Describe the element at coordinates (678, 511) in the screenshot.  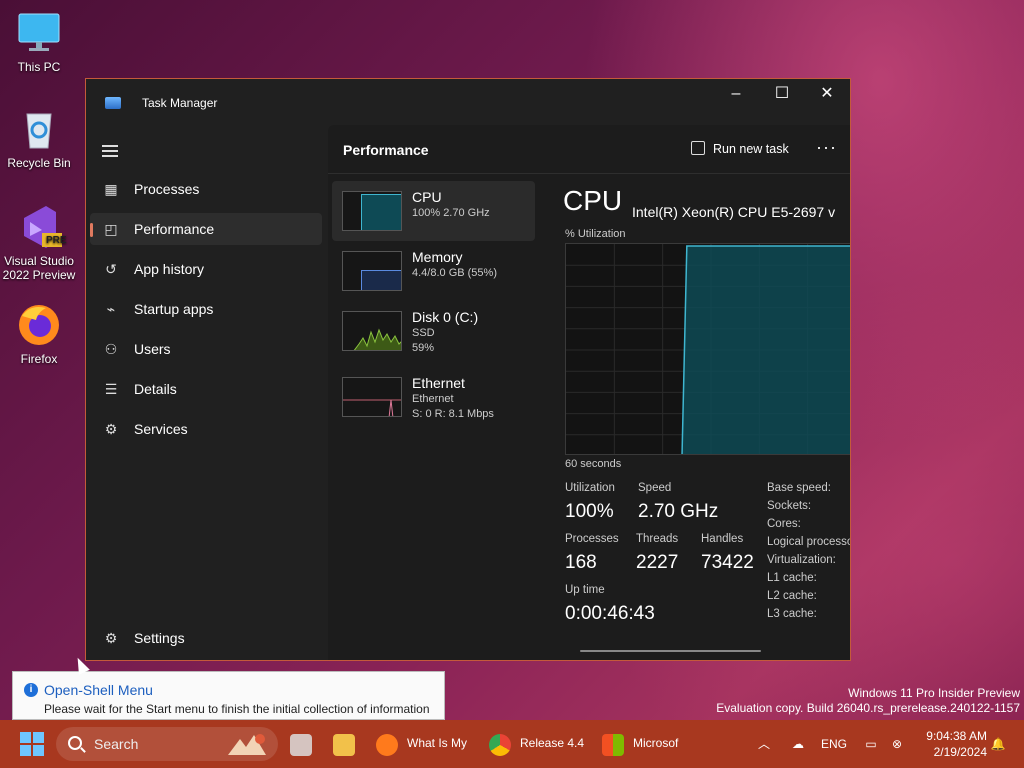
I see `speed-value: 2.70 GHz` at that location.